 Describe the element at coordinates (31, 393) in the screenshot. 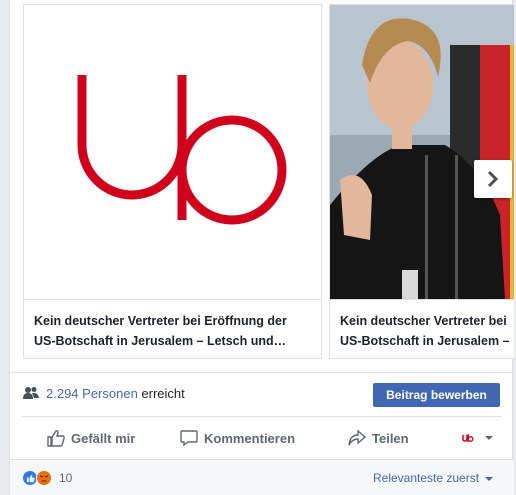

I see `people-icon` at that location.